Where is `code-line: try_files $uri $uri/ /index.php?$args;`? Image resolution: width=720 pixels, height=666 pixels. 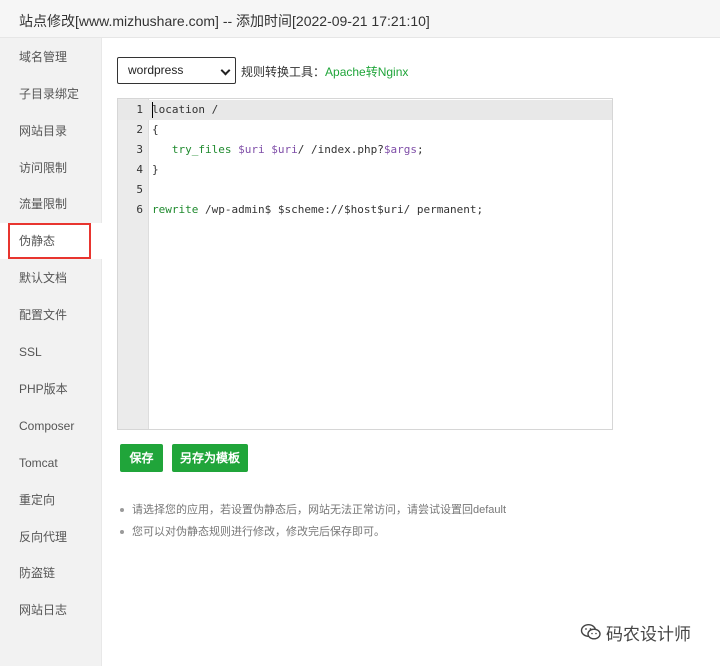 code-line: try_files $uri $uri/ /index.php?$args; is located at coordinates (288, 150).